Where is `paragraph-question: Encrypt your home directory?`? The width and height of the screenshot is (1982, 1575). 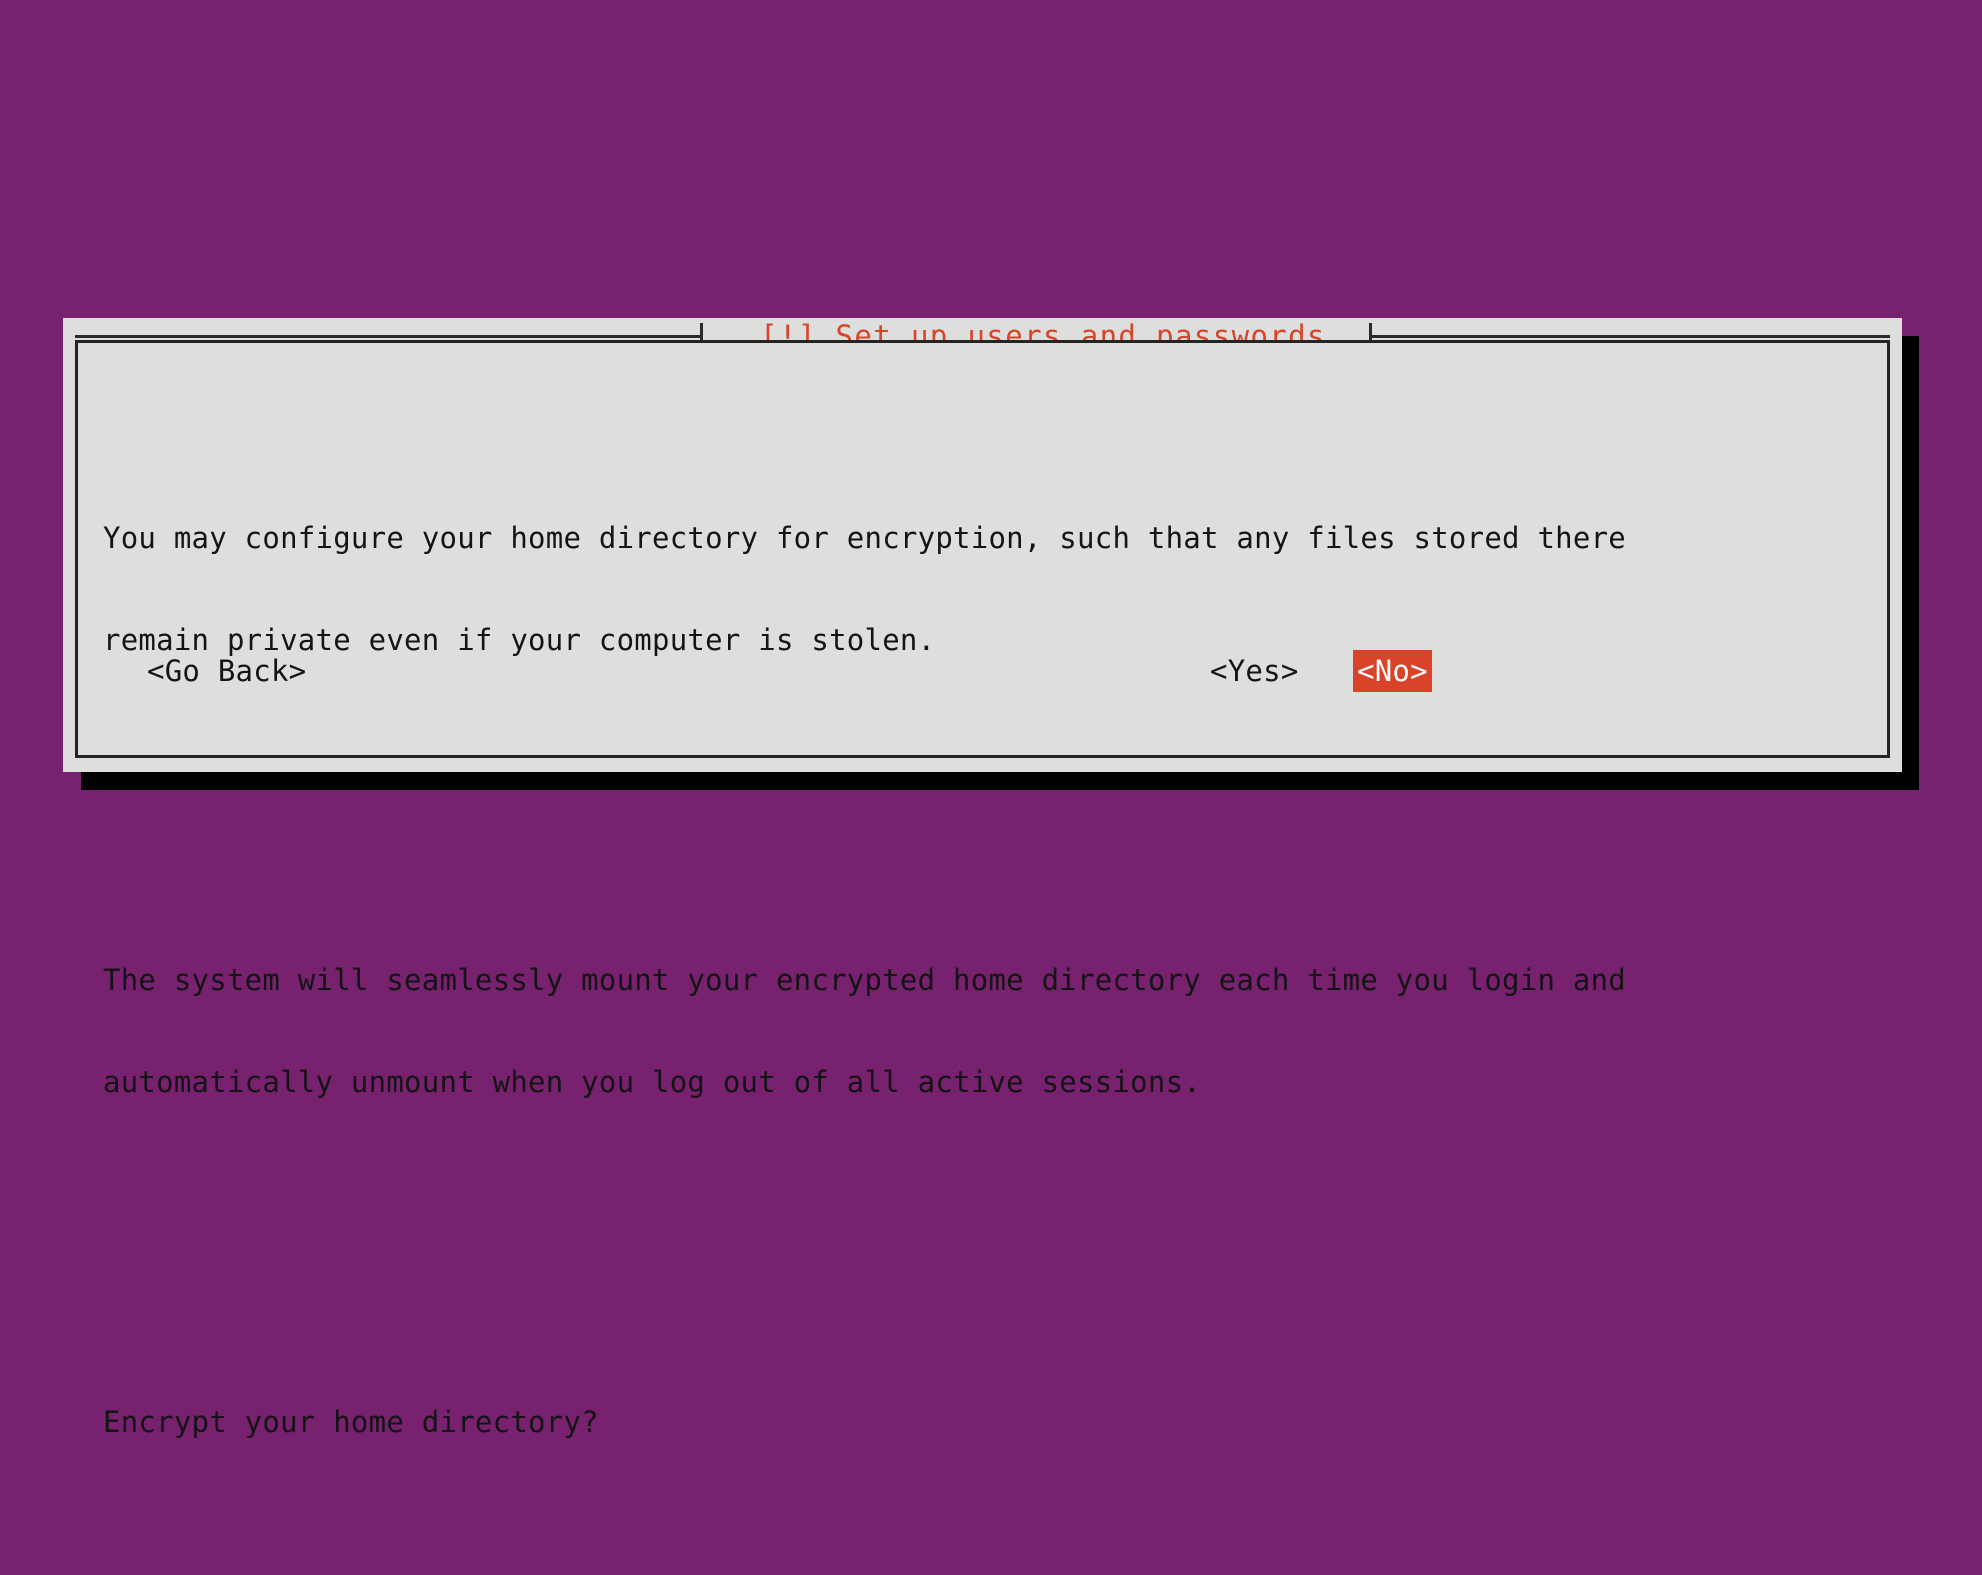
paragraph-question: Encrypt your home directory? is located at coordinates (998, 1422).